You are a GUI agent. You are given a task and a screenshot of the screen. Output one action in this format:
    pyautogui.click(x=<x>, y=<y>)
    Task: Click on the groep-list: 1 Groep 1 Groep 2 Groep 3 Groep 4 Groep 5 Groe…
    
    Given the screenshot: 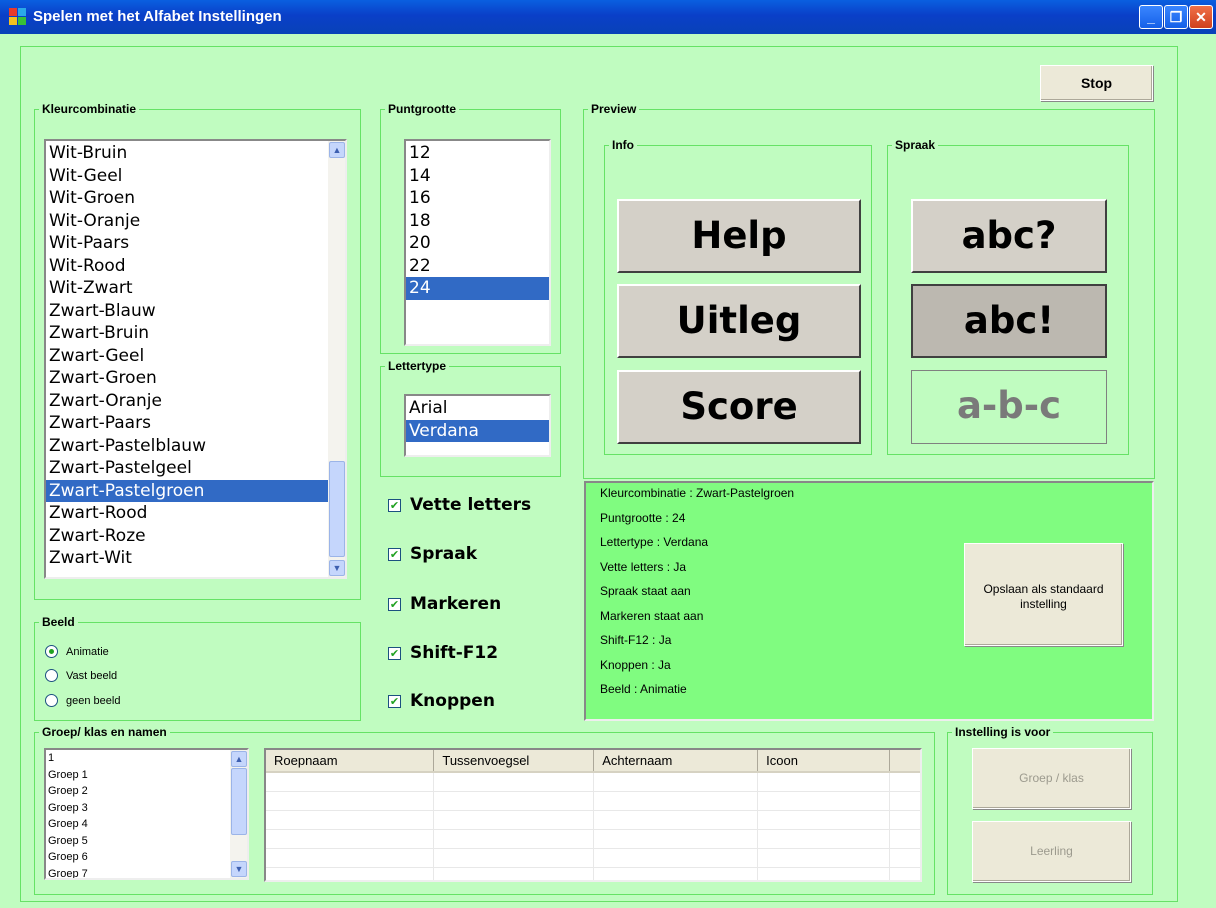 What is the action you would take?
    pyautogui.click(x=146, y=814)
    